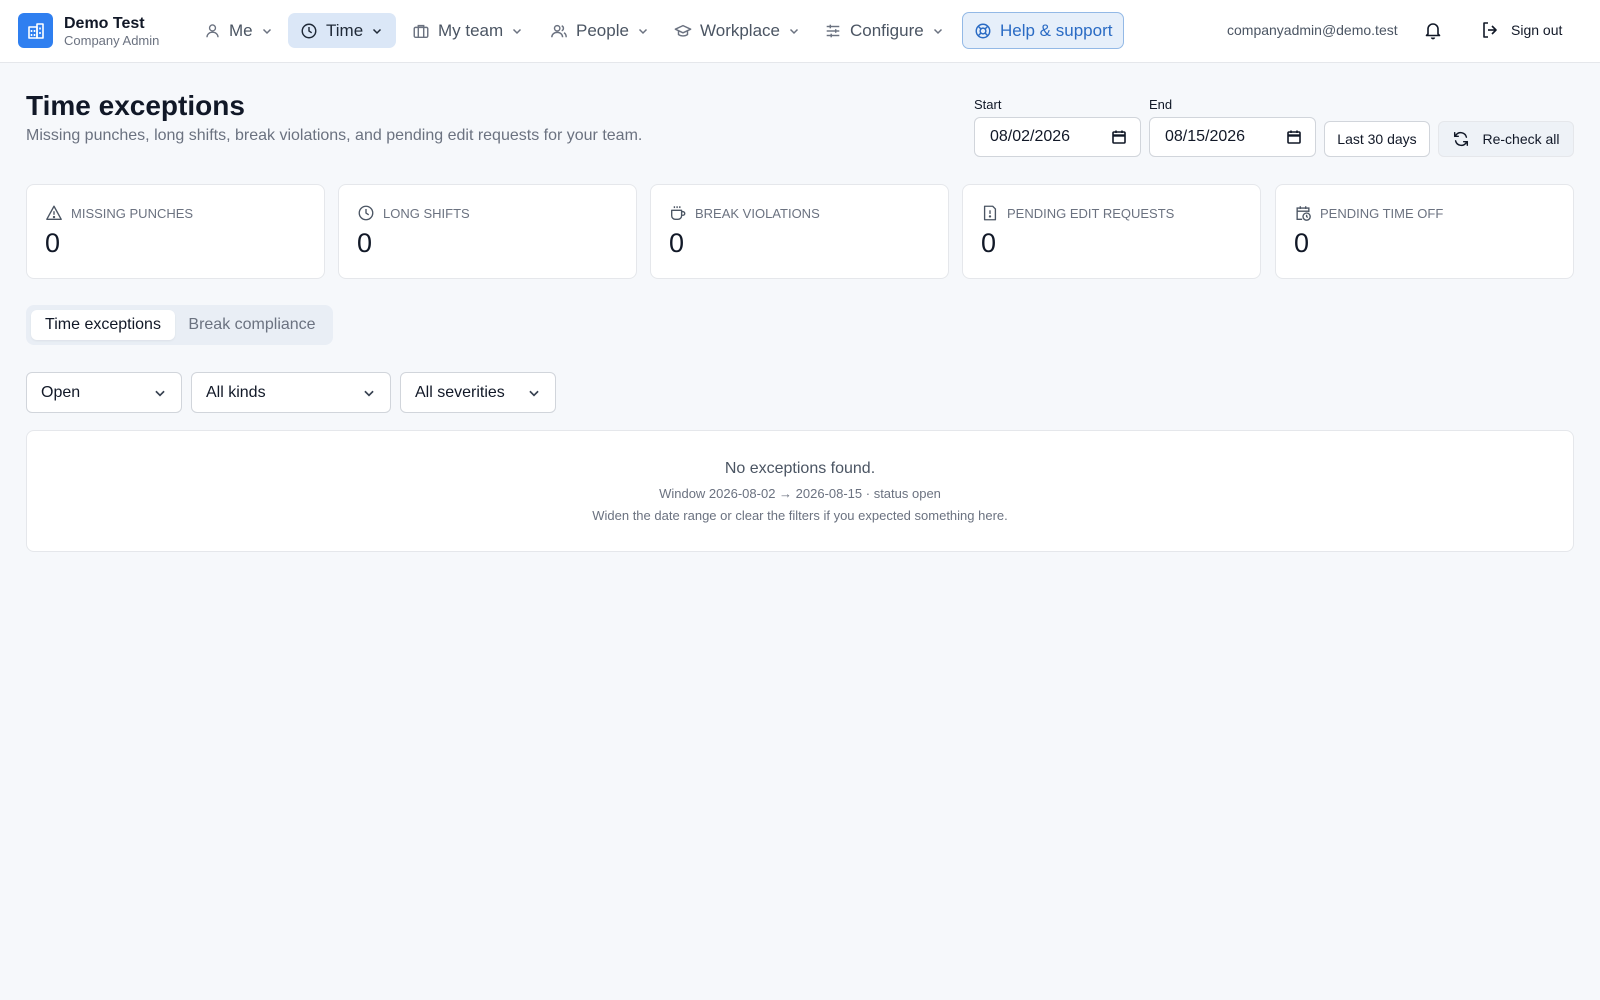  I want to click on start-date-label: Start, so click(988, 104).